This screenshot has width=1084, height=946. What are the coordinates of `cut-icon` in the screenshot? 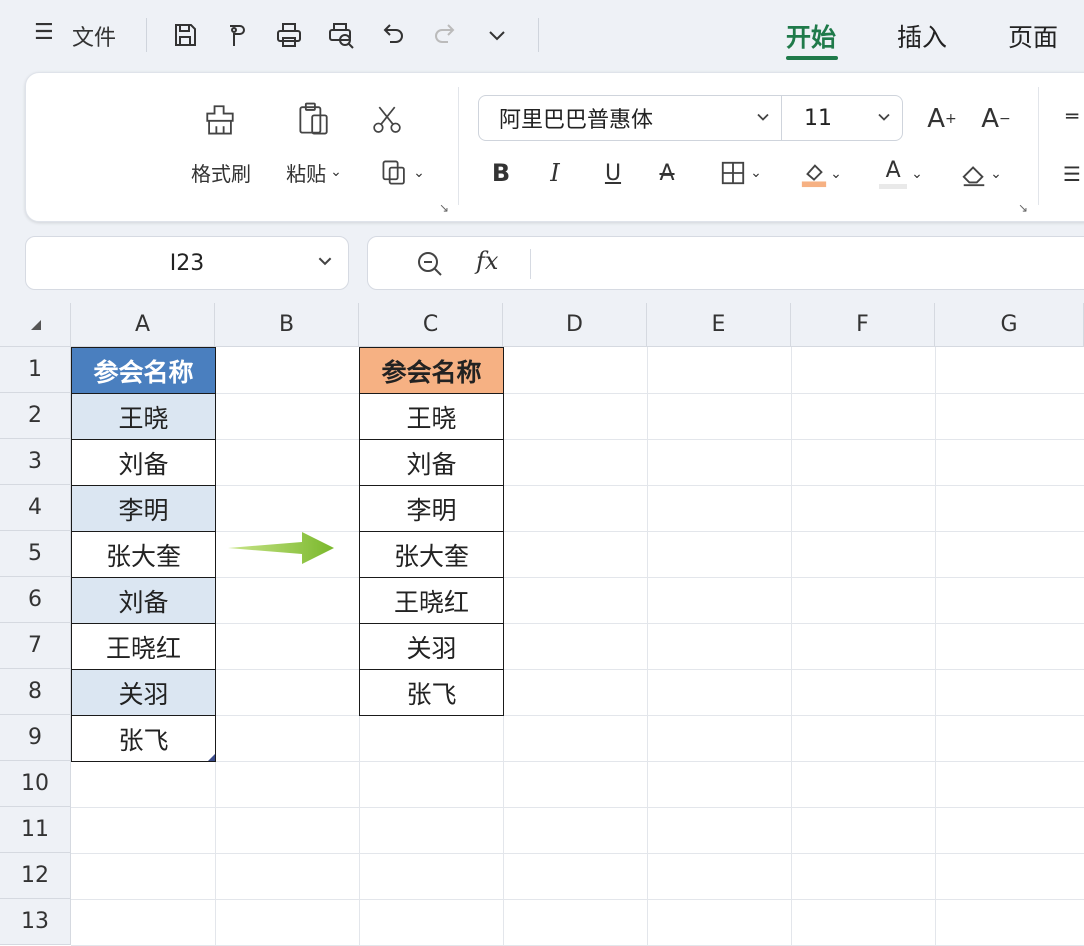 It's located at (387, 120).